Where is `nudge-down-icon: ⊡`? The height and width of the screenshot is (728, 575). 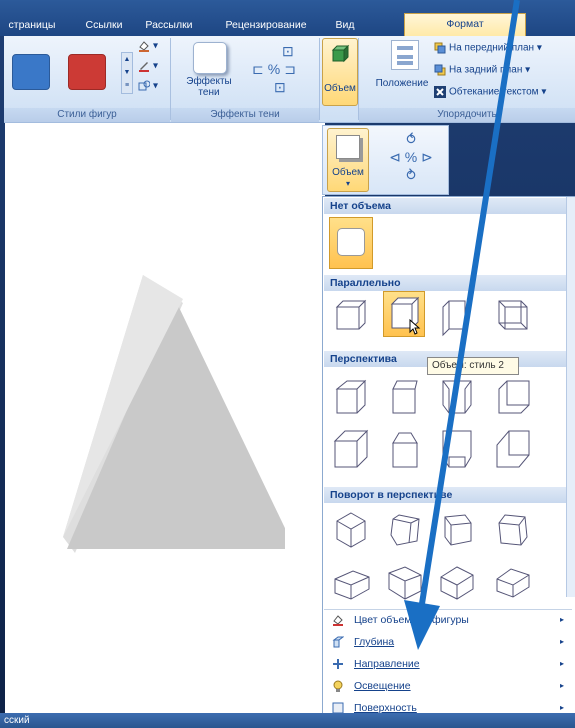
nudge-down-icon: ⊡ is located at coordinates (280, 87).